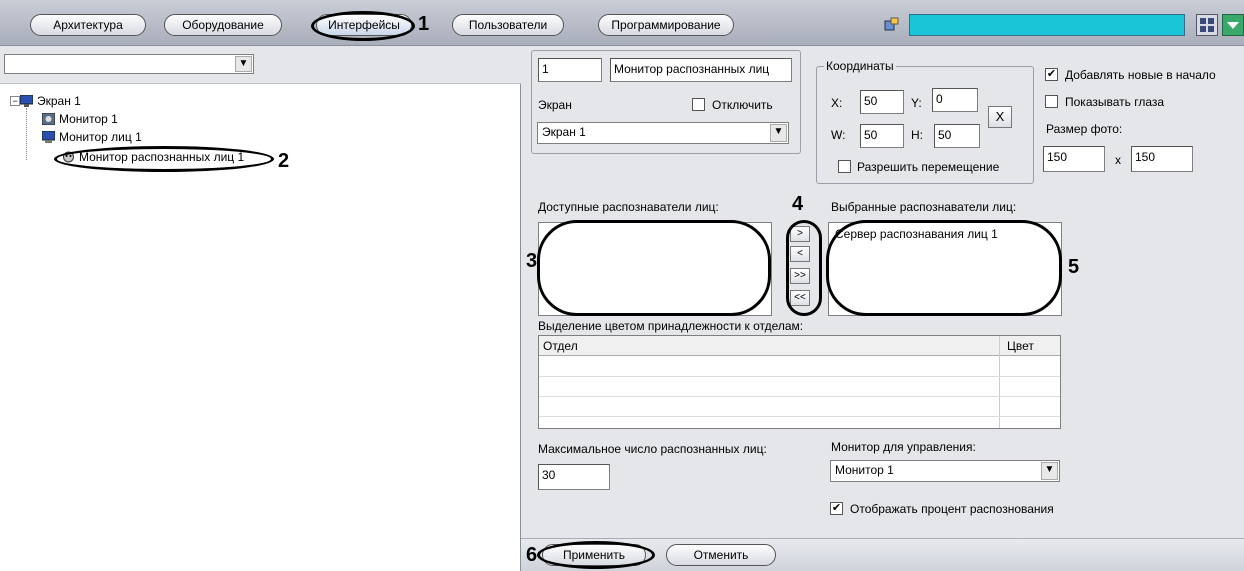 Image resolution: width=1244 pixels, height=571 pixels. What do you see at coordinates (260, 65) in the screenshot?
I see `tree-filter-strip: ▼` at bounding box center [260, 65].